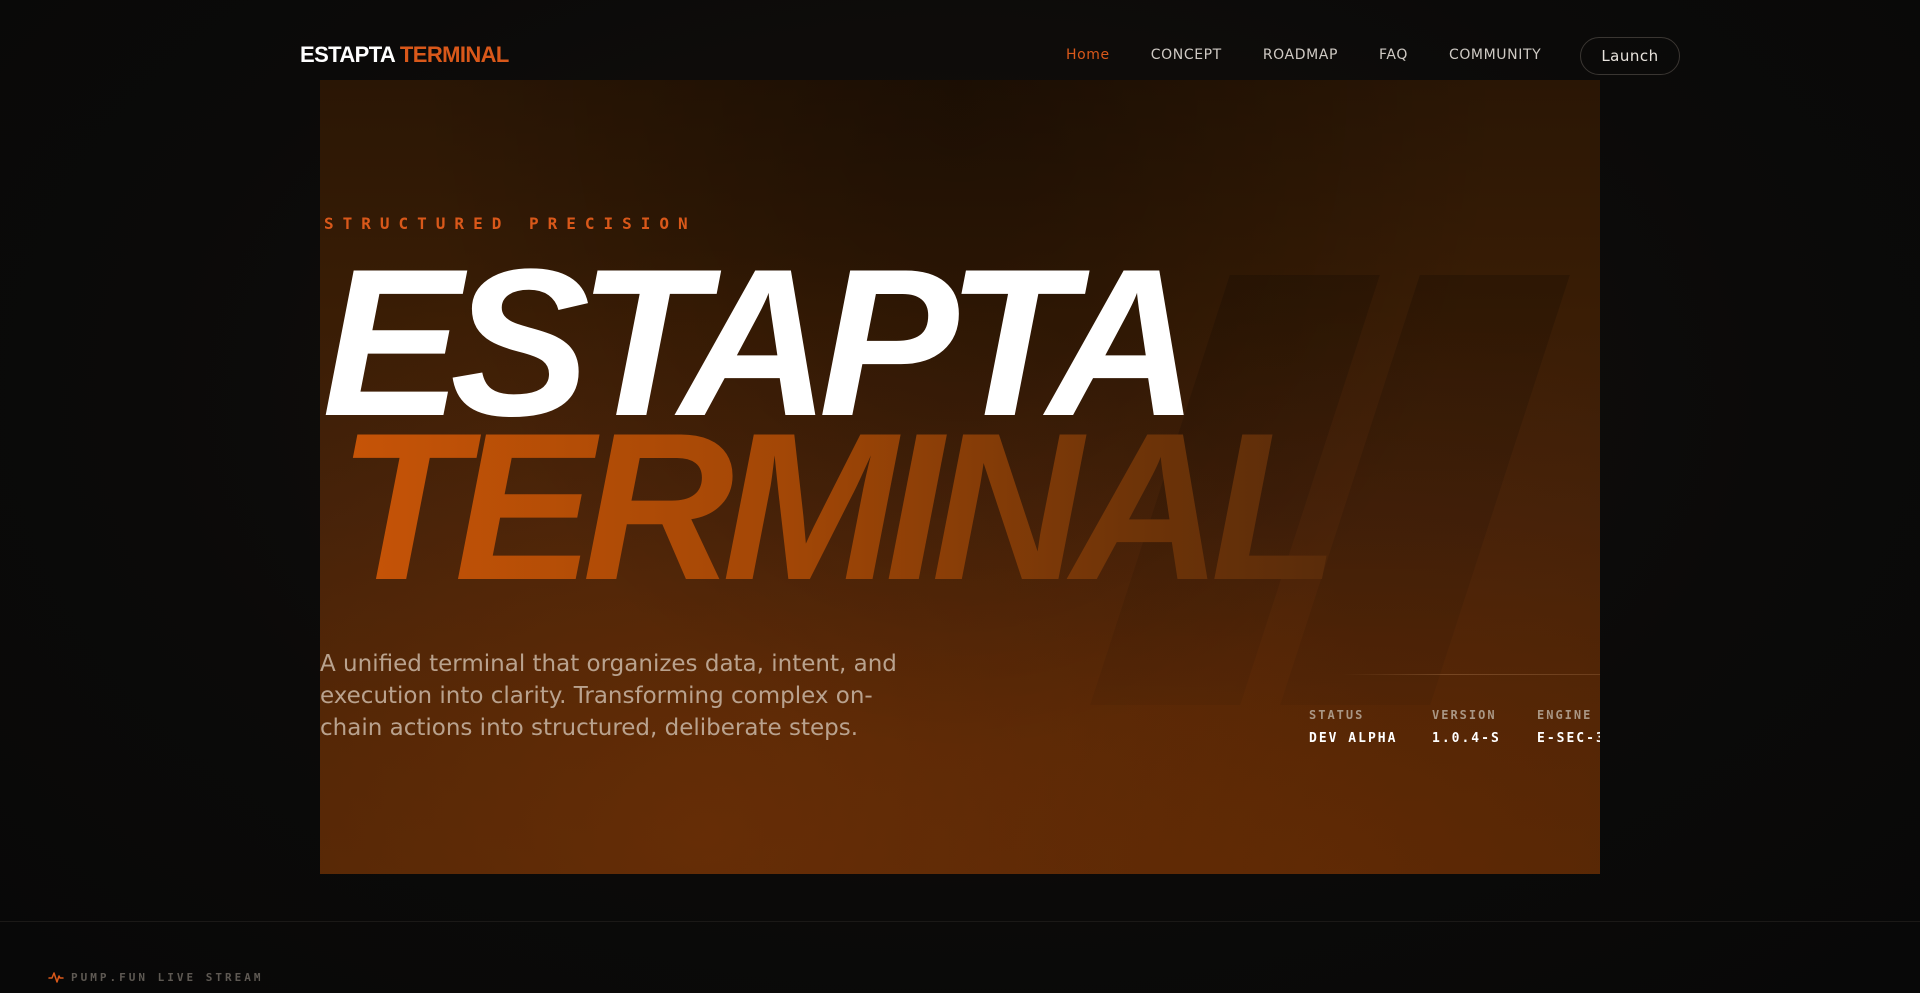 The height and width of the screenshot is (993, 1920). Describe the element at coordinates (1466, 738) in the screenshot. I see `meta-value: 1.0.4-S` at that location.